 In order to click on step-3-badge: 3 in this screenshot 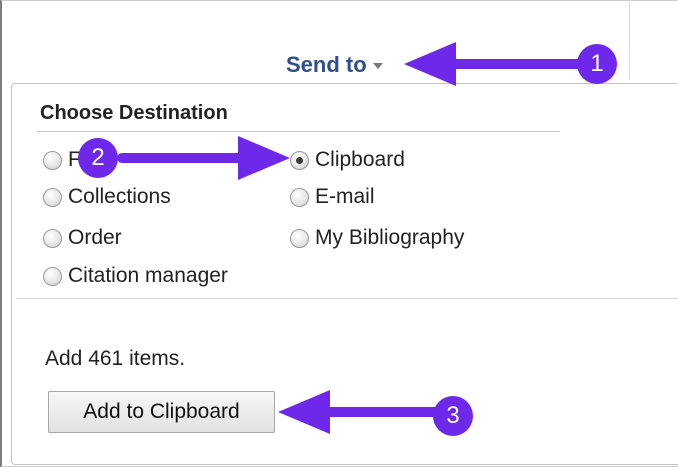, I will do `click(453, 416)`.